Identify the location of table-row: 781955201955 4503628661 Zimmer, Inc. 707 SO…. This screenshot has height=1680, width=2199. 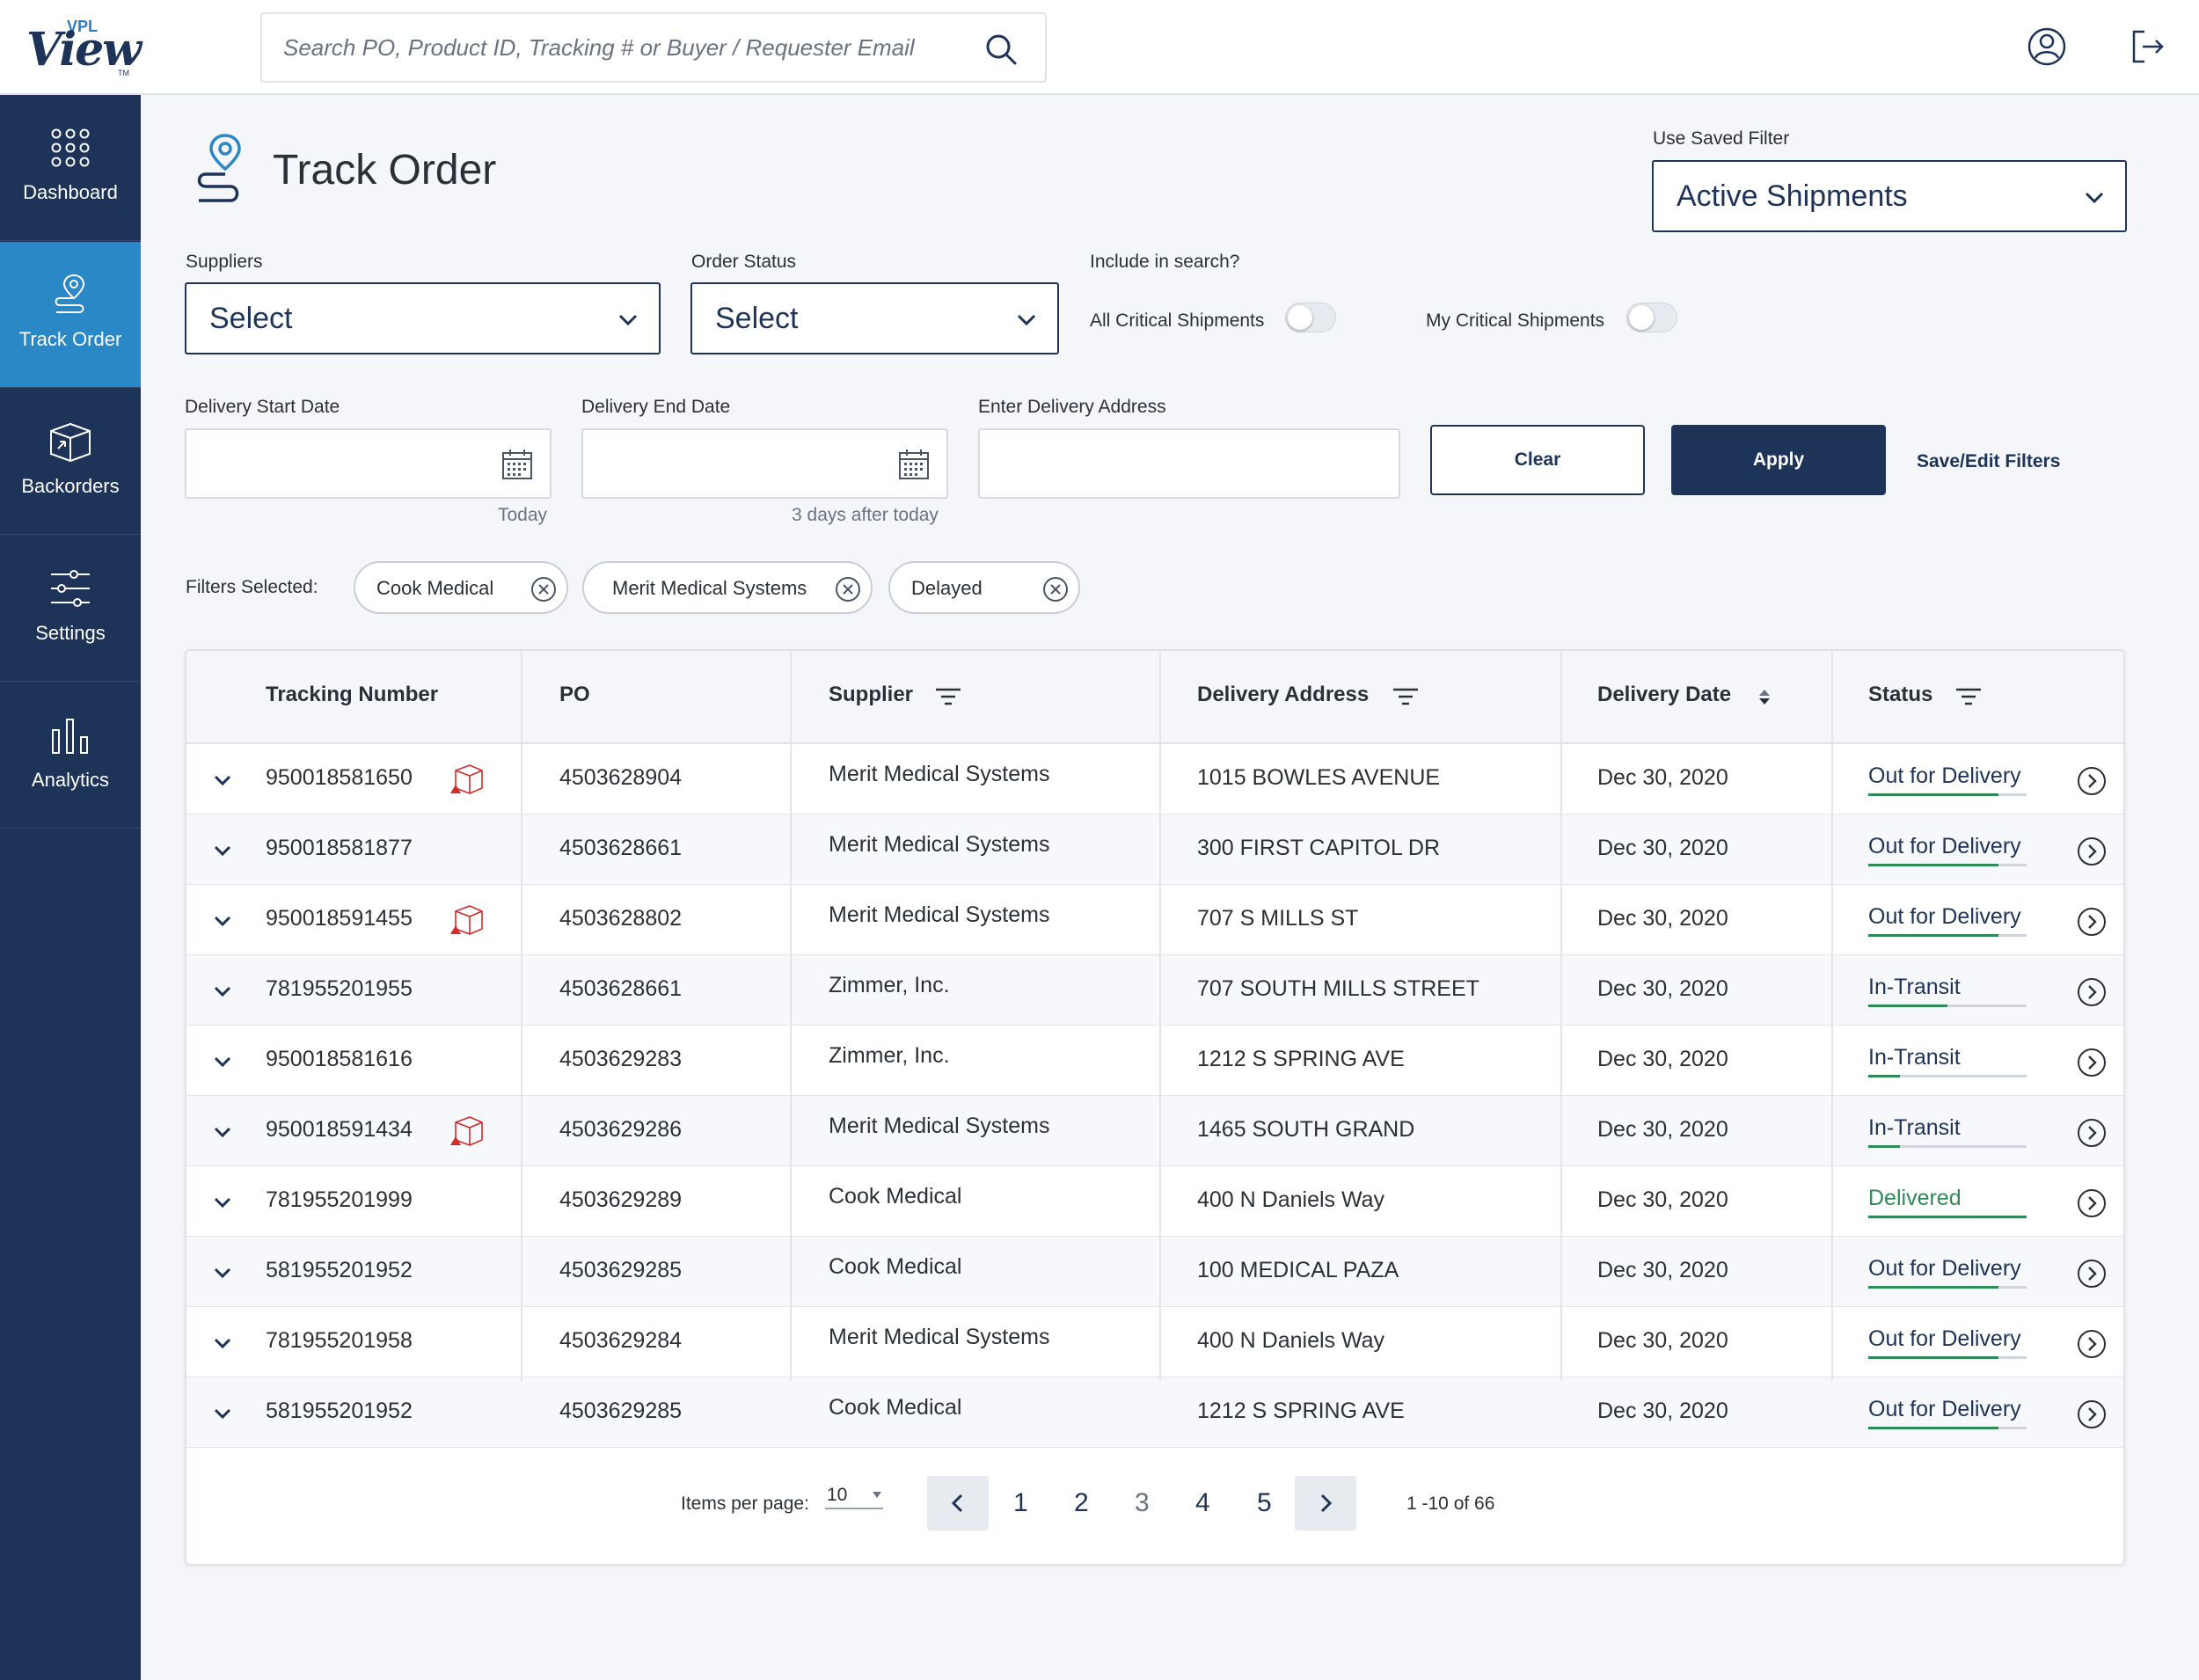
(1154, 990).